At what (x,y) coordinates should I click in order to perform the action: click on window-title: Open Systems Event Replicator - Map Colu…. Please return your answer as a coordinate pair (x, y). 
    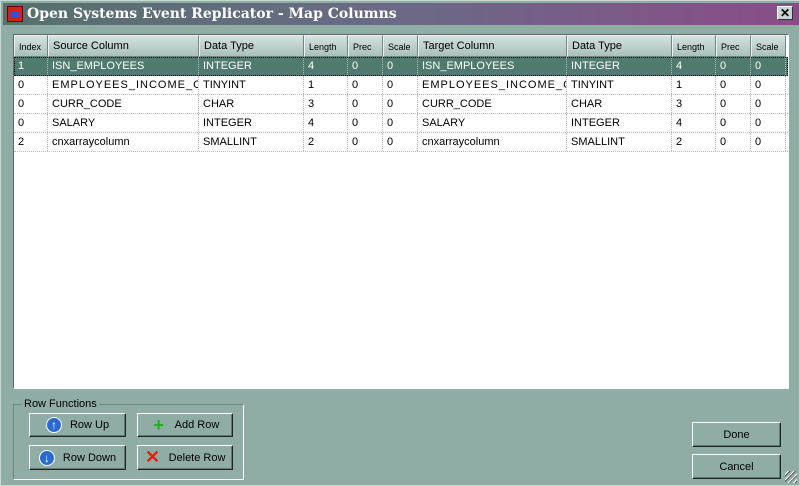
    Looking at the image, I should click on (212, 14).